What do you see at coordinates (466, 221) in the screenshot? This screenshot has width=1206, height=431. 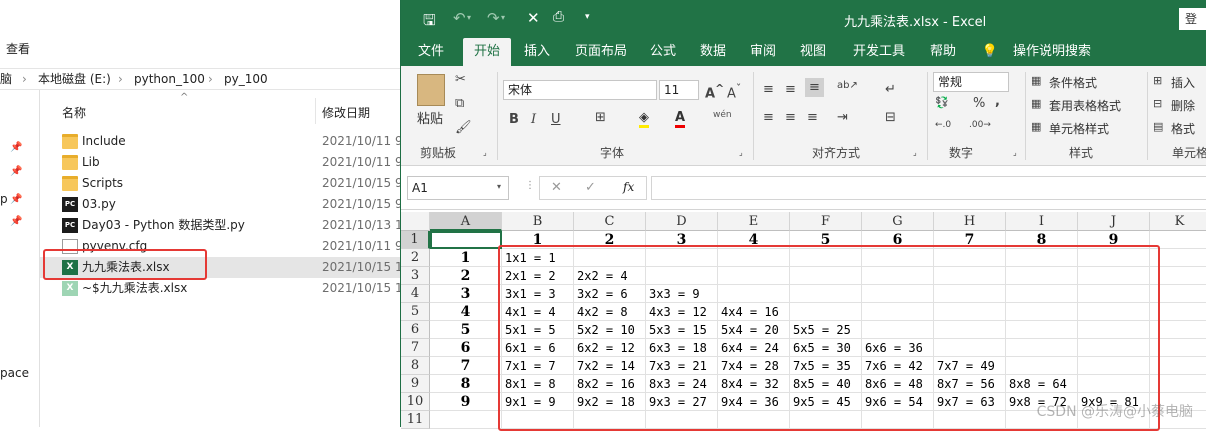 I see `column-header-A: A` at bounding box center [466, 221].